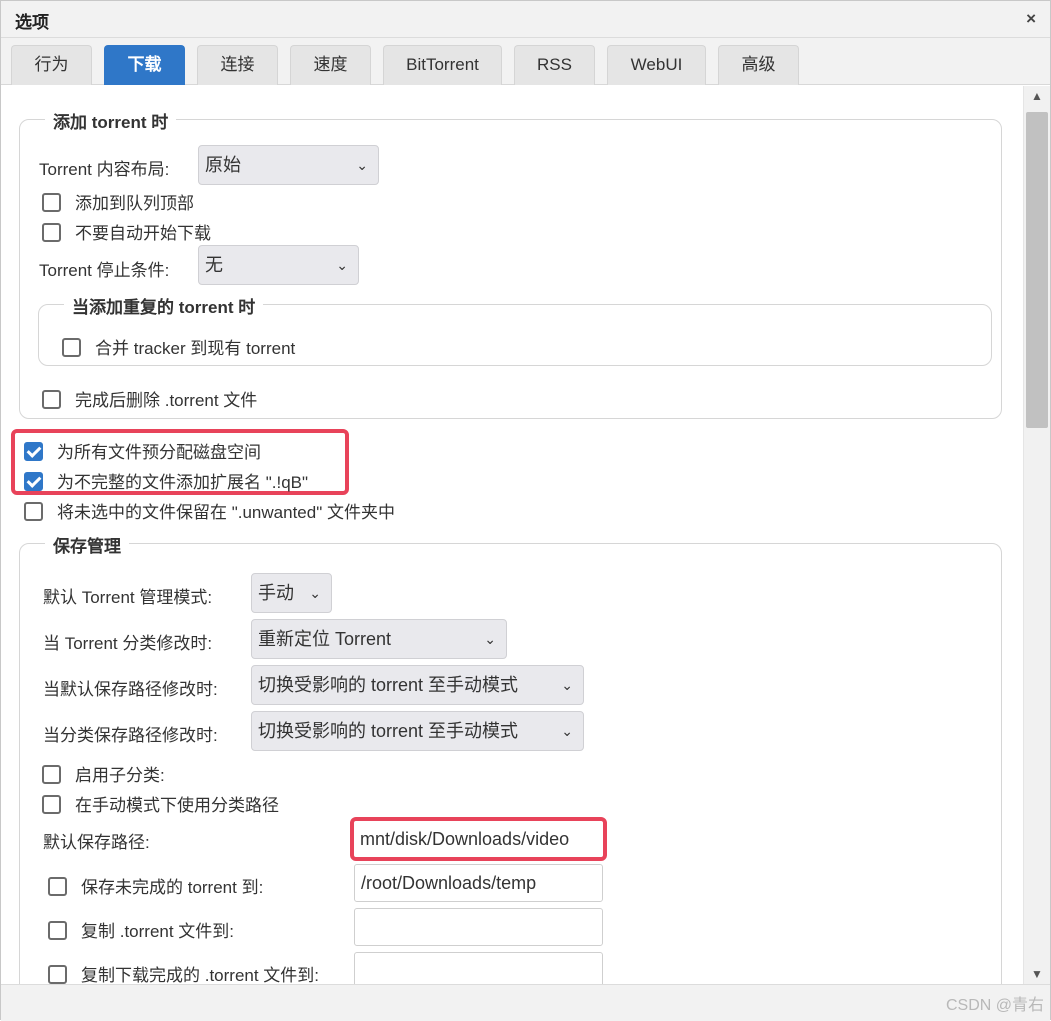 The image size is (1051, 1021). I want to click on category-path-changed-value: 切换受影响的 torrent 至手动模式, so click(388, 731).